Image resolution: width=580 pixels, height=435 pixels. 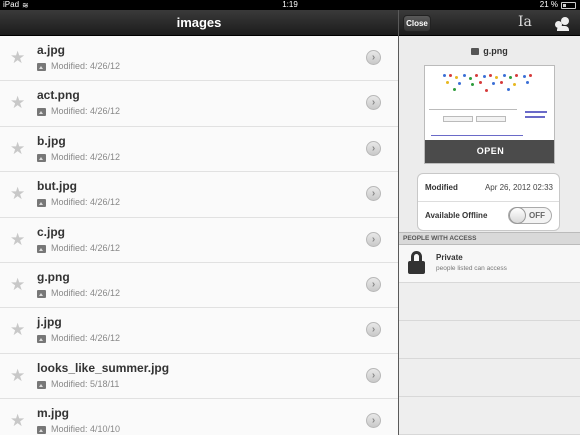 I want to click on toggle-state: OFF, so click(x=537, y=215).